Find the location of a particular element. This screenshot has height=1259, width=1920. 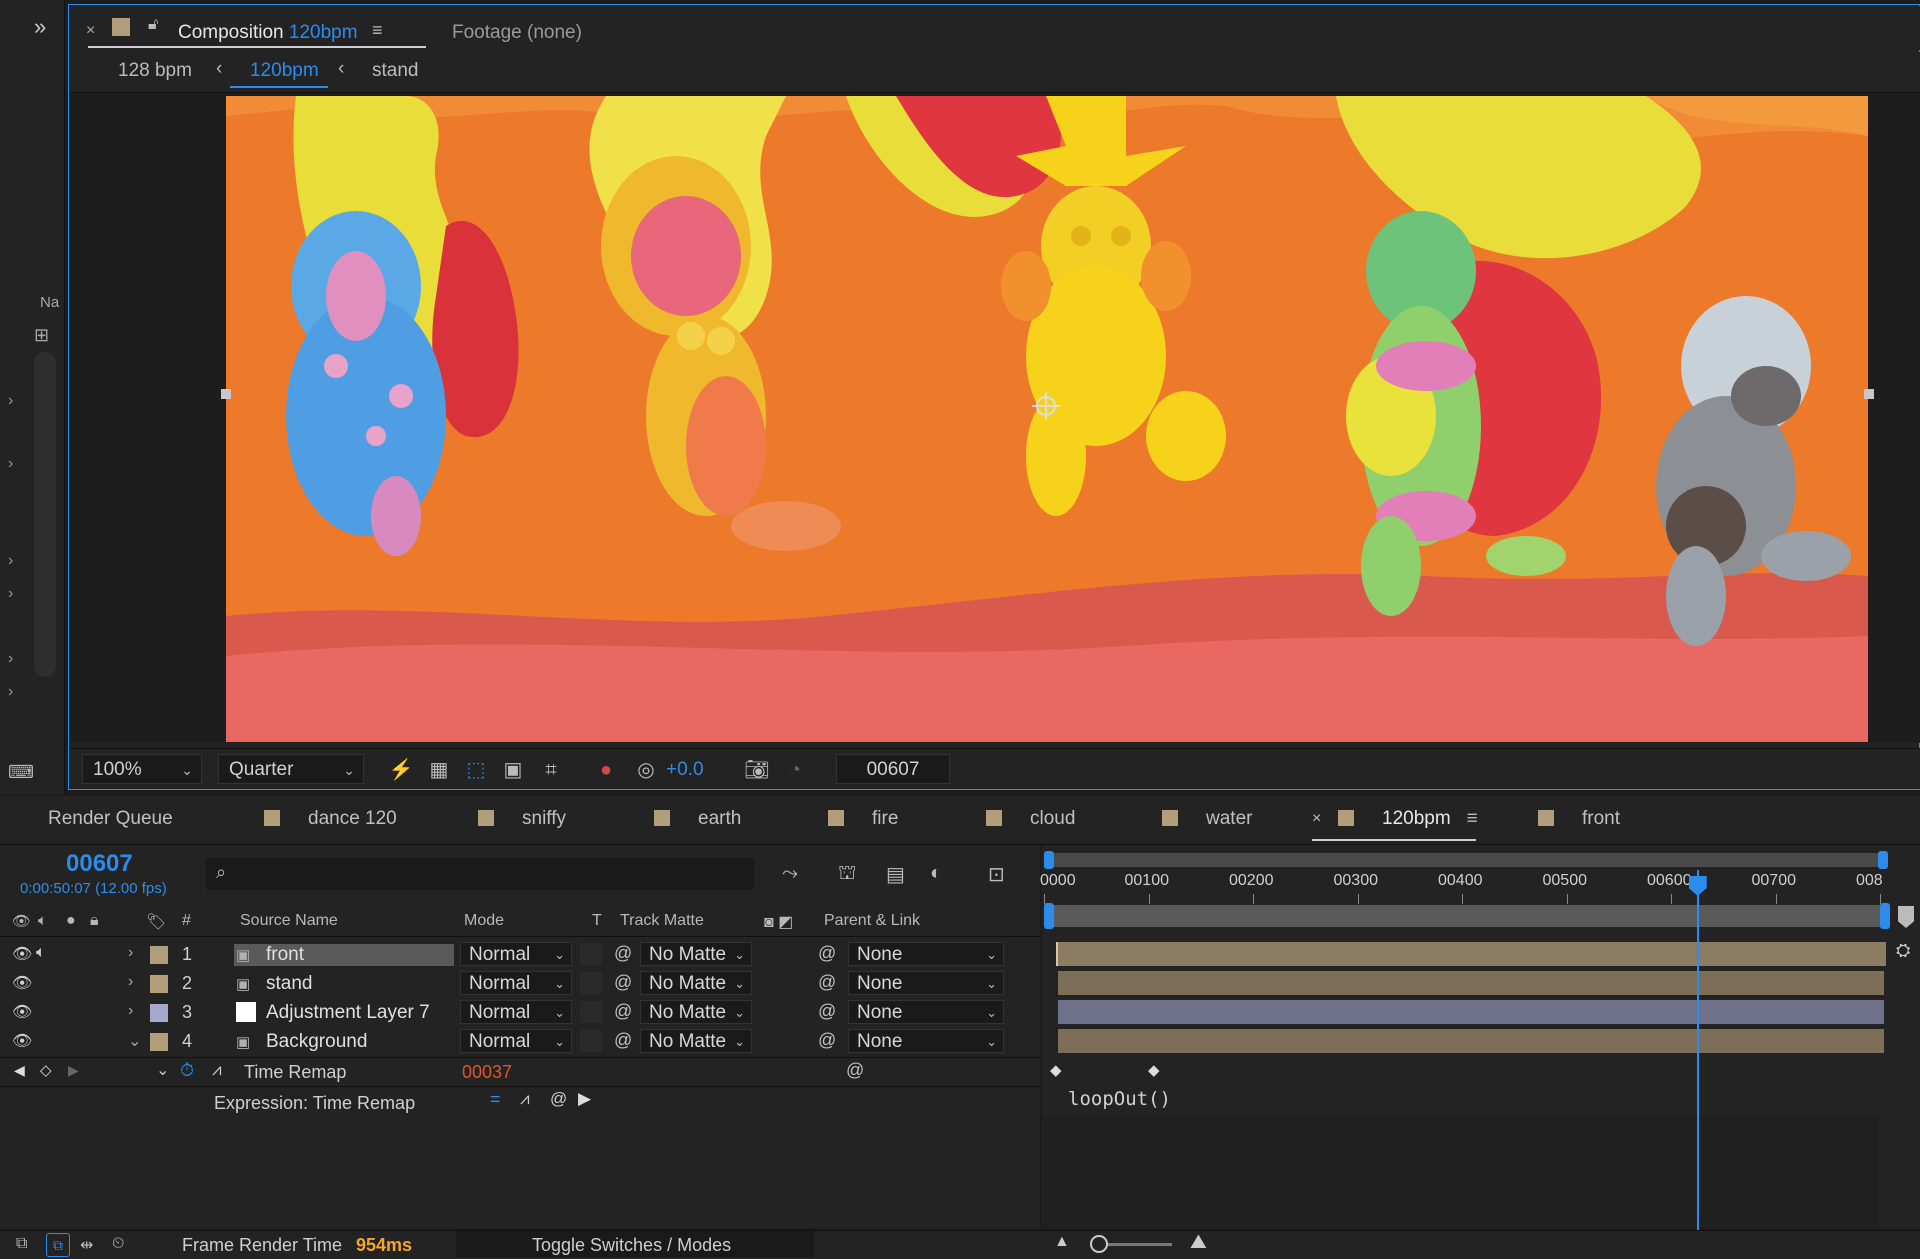

property-value: 00037 is located at coordinates (487, 1072).